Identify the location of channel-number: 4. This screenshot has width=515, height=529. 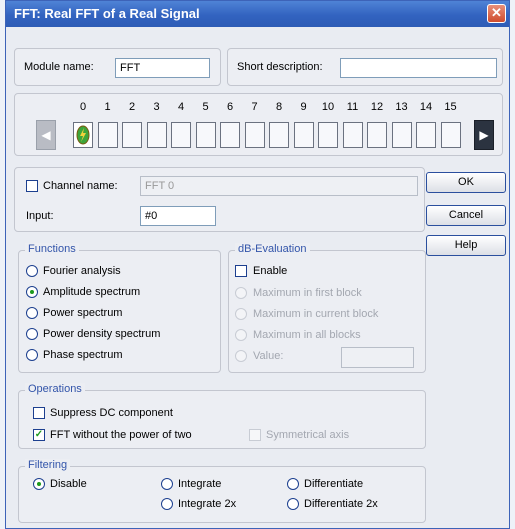
(181, 107).